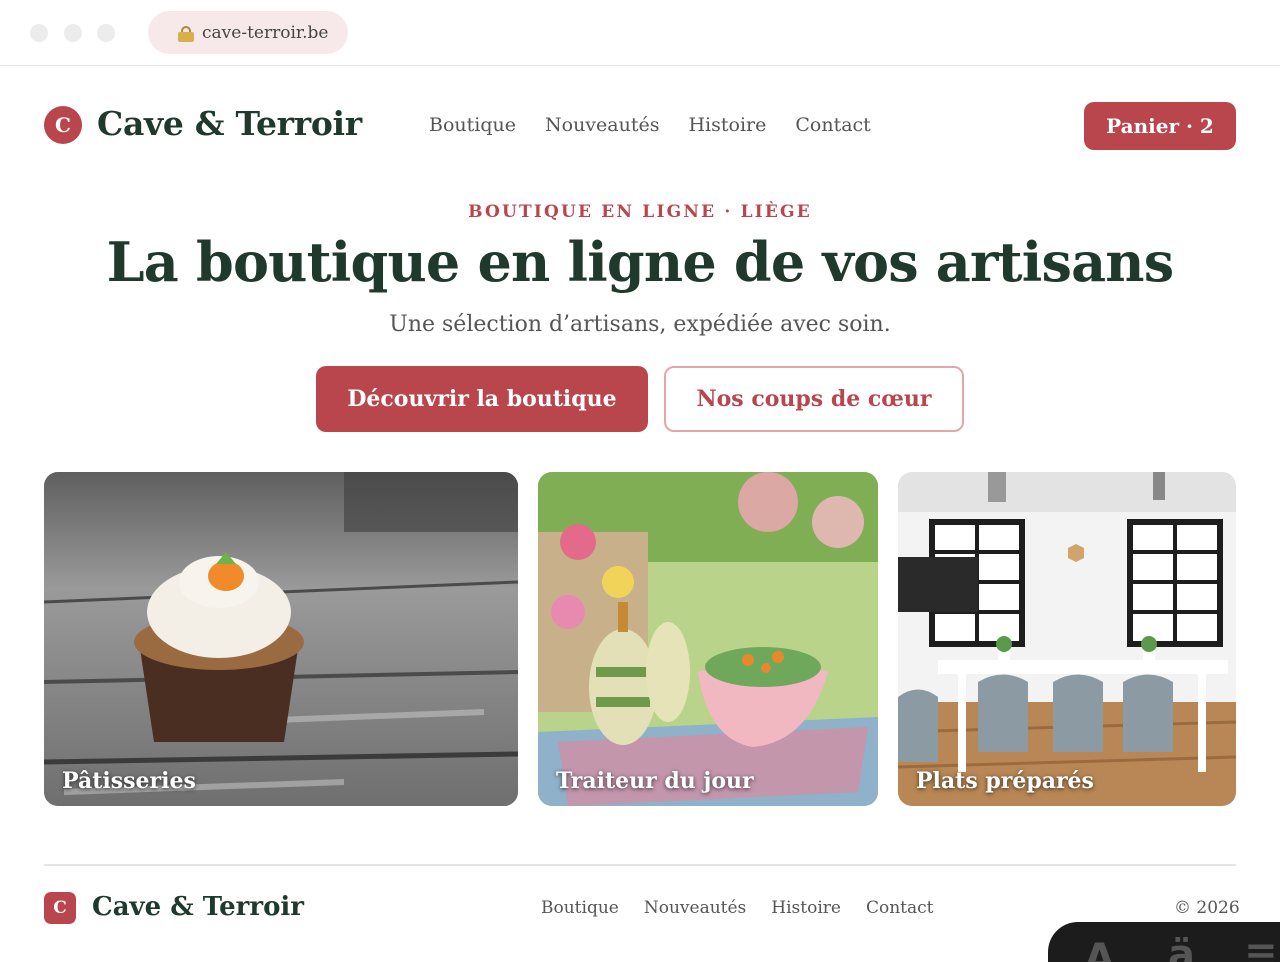  Describe the element at coordinates (63, 125) in the screenshot. I see `logo-badge: C` at that location.